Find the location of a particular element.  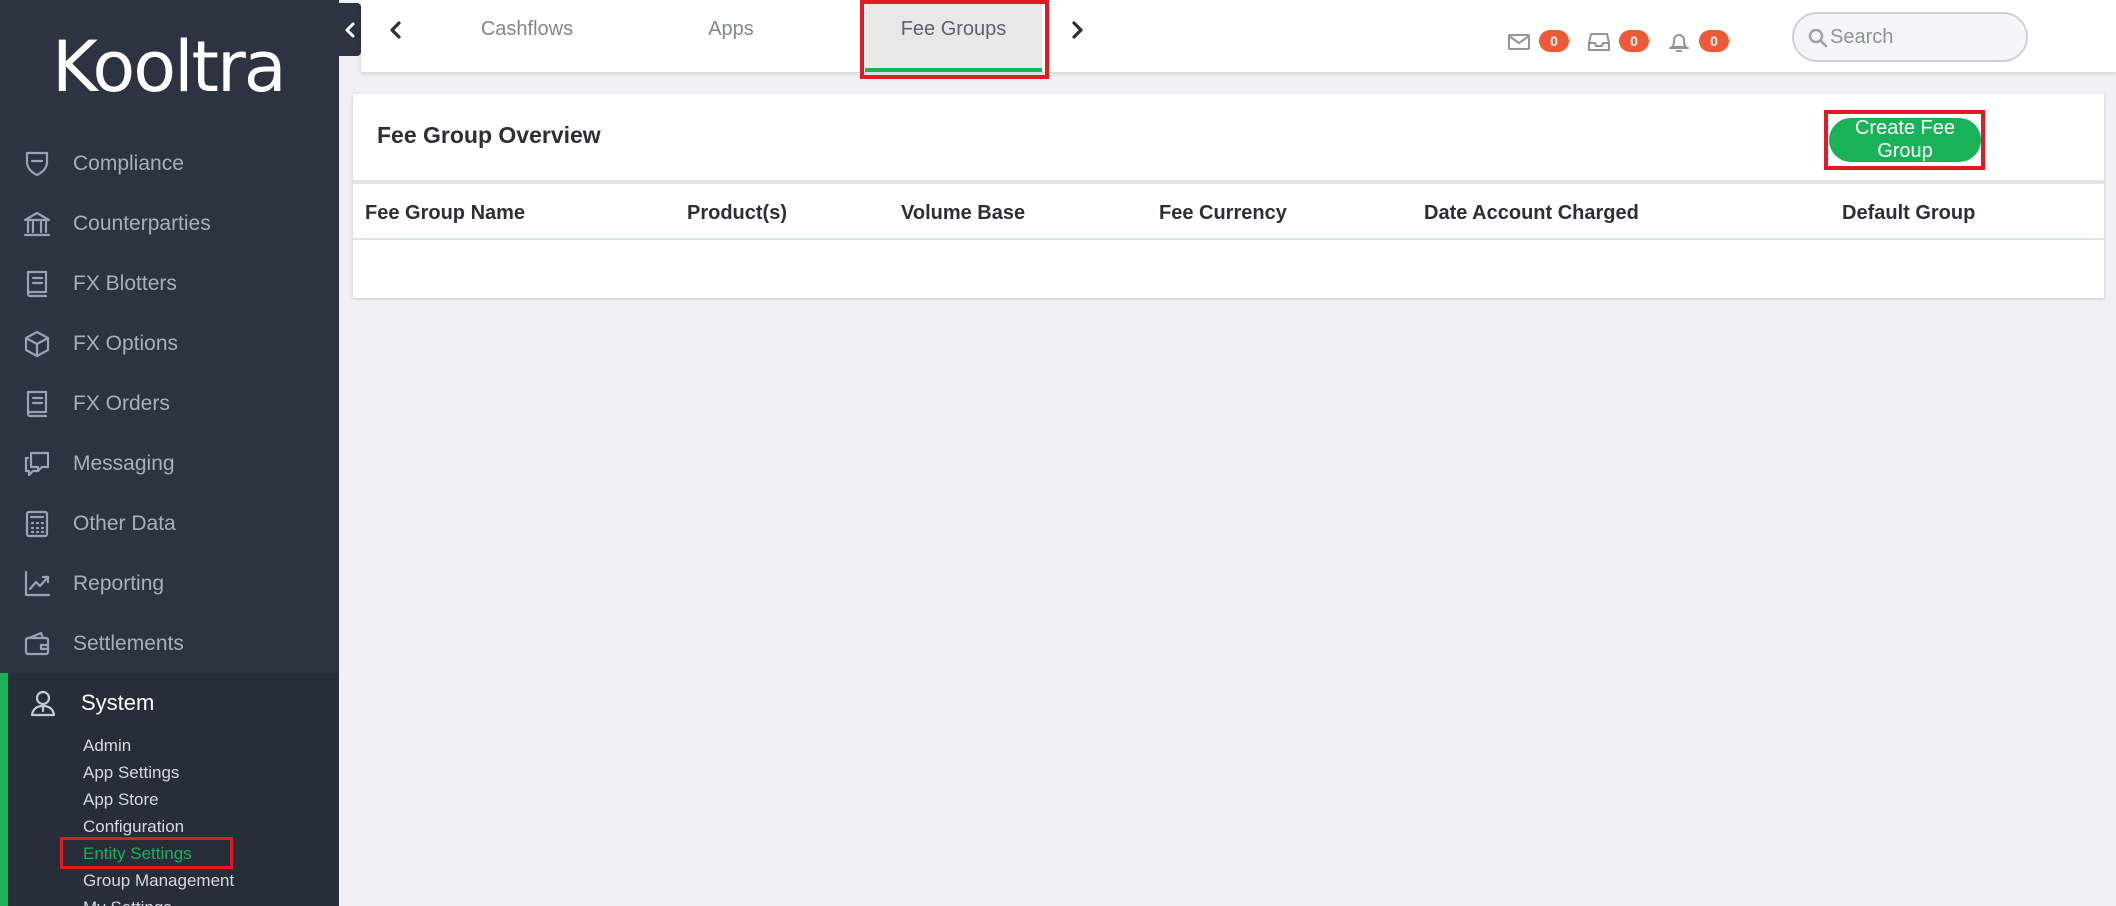

bank-icon is located at coordinates (37, 224).